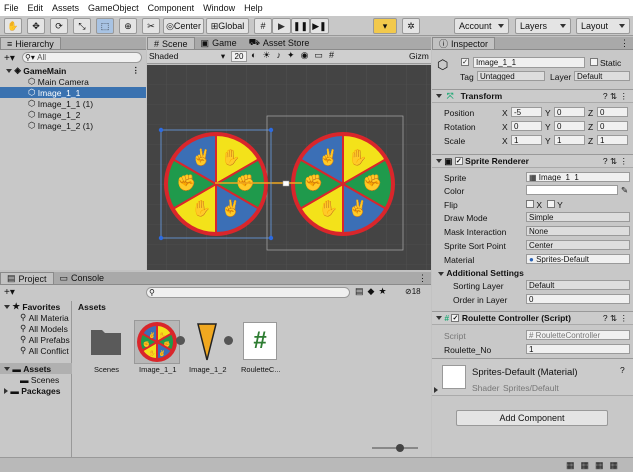 This screenshot has width=633, height=472. I want to click on tag-dropdown: Untagged, so click(511, 76).